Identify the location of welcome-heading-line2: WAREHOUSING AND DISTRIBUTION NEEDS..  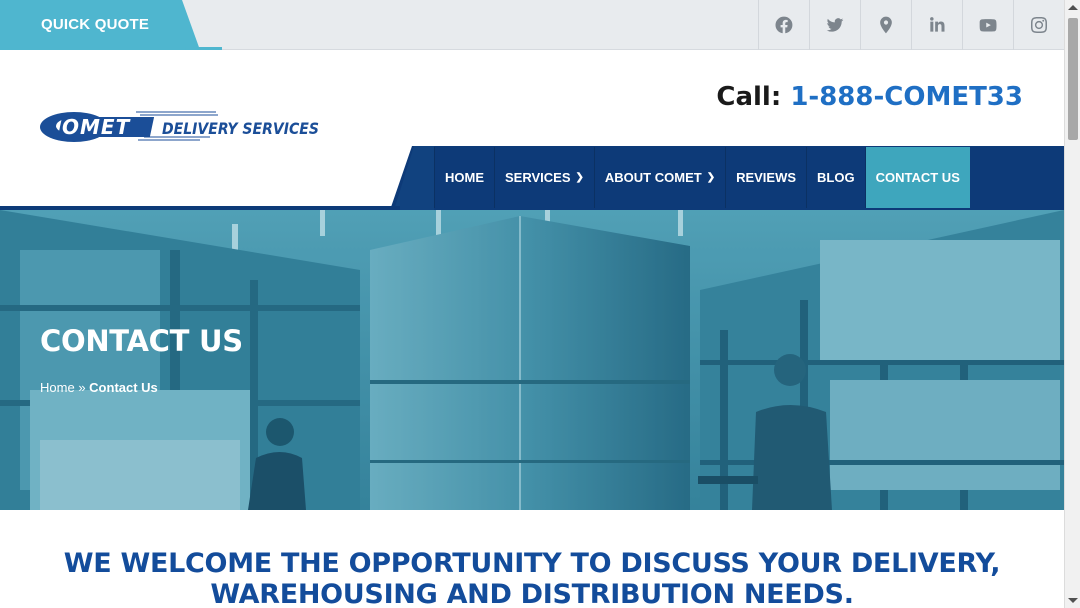
(532, 593).